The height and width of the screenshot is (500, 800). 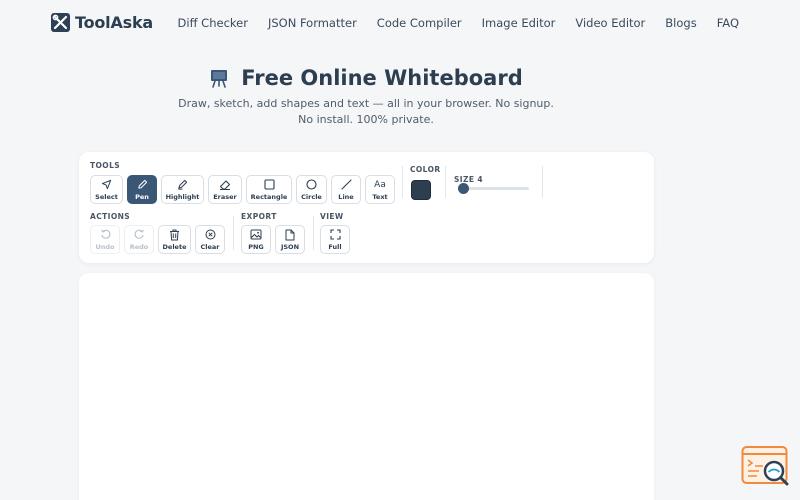 I want to click on undo-icon, so click(x=105, y=235).